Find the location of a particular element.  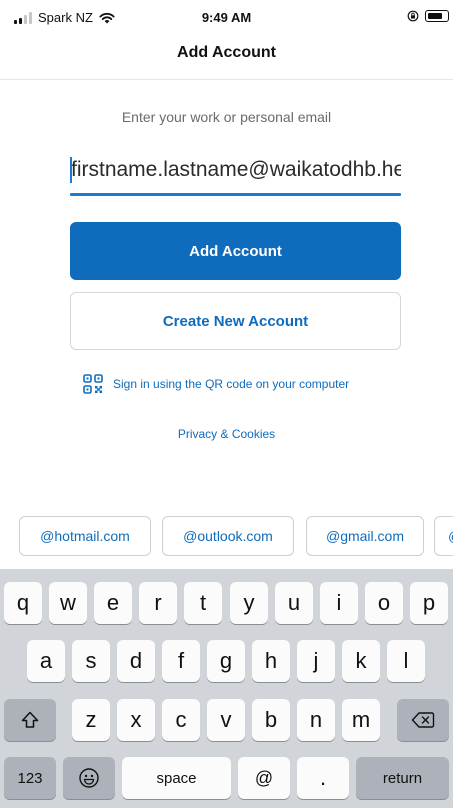

key-q: q is located at coordinates (23, 603).